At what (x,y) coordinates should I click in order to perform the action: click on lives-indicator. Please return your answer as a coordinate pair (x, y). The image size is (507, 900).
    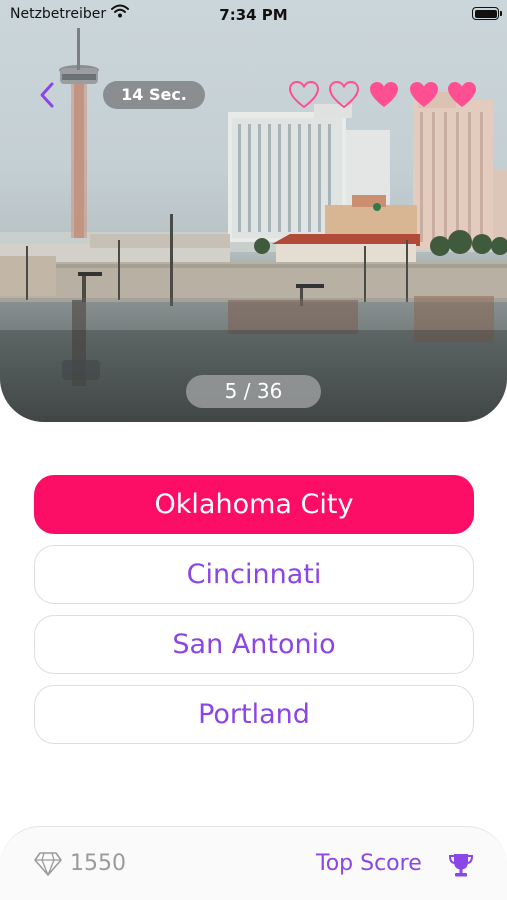
    Looking at the image, I should click on (388, 95).